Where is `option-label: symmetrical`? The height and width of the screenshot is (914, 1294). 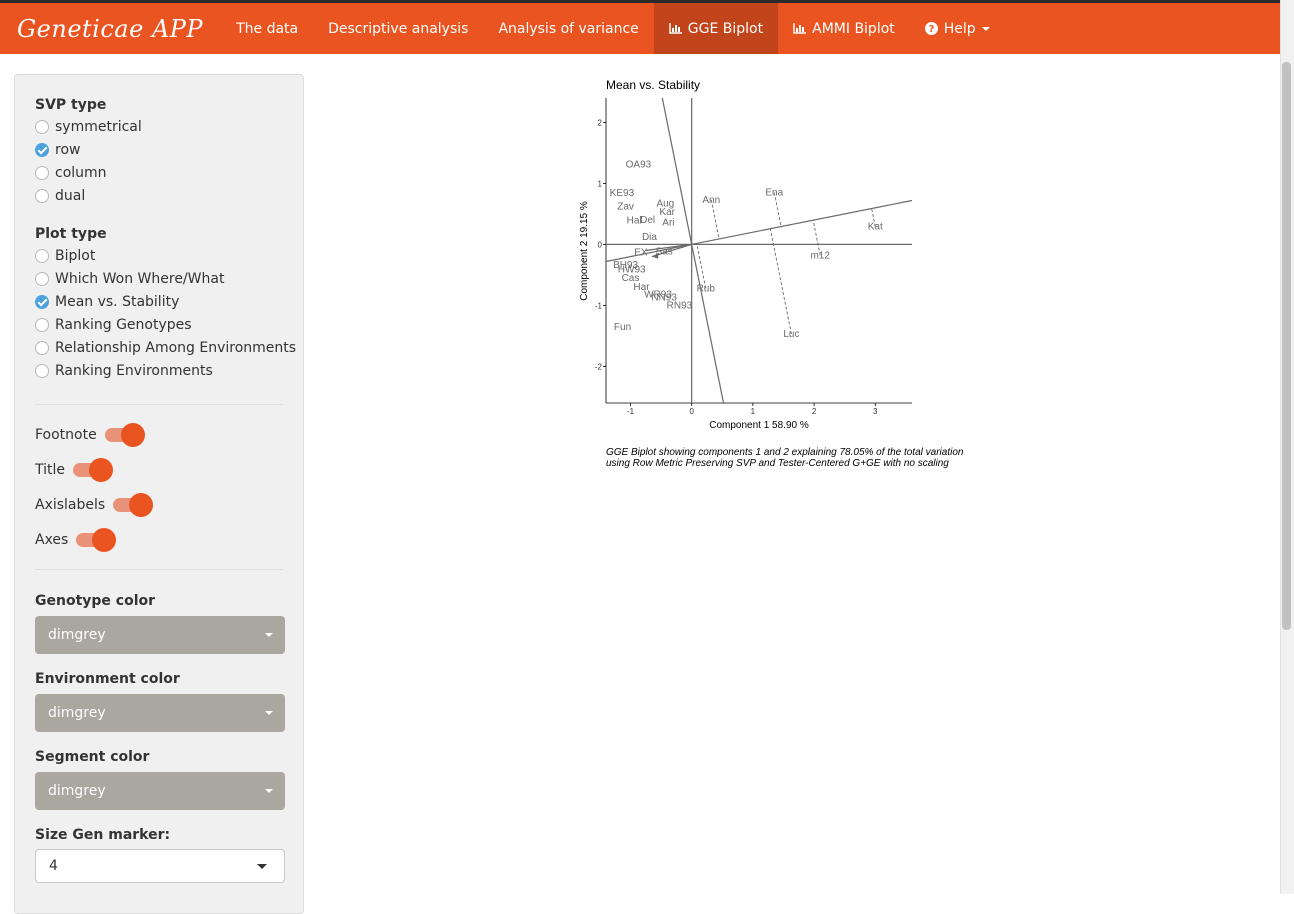
option-label: symmetrical is located at coordinates (98, 127).